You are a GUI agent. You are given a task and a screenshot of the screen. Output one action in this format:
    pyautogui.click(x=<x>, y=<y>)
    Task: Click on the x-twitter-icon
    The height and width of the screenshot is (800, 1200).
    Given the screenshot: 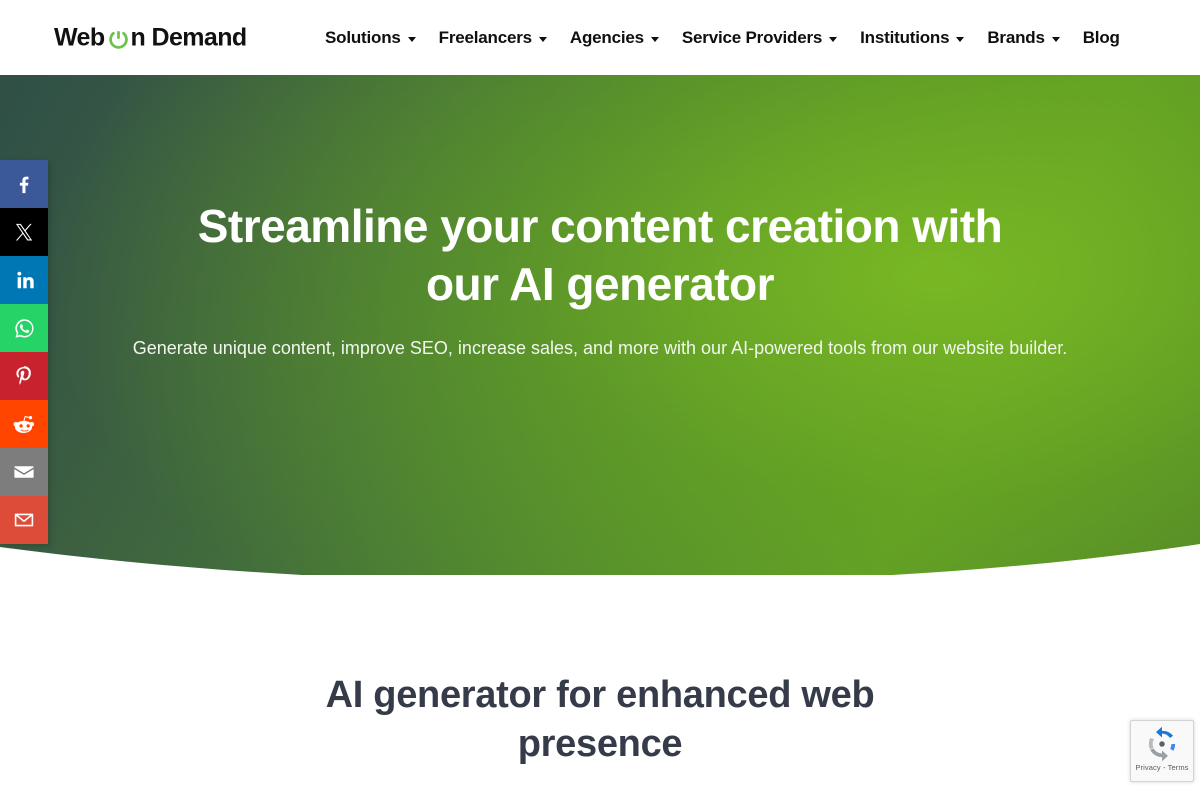 What is the action you would take?
    pyautogui.click(x=24, y=232)
    